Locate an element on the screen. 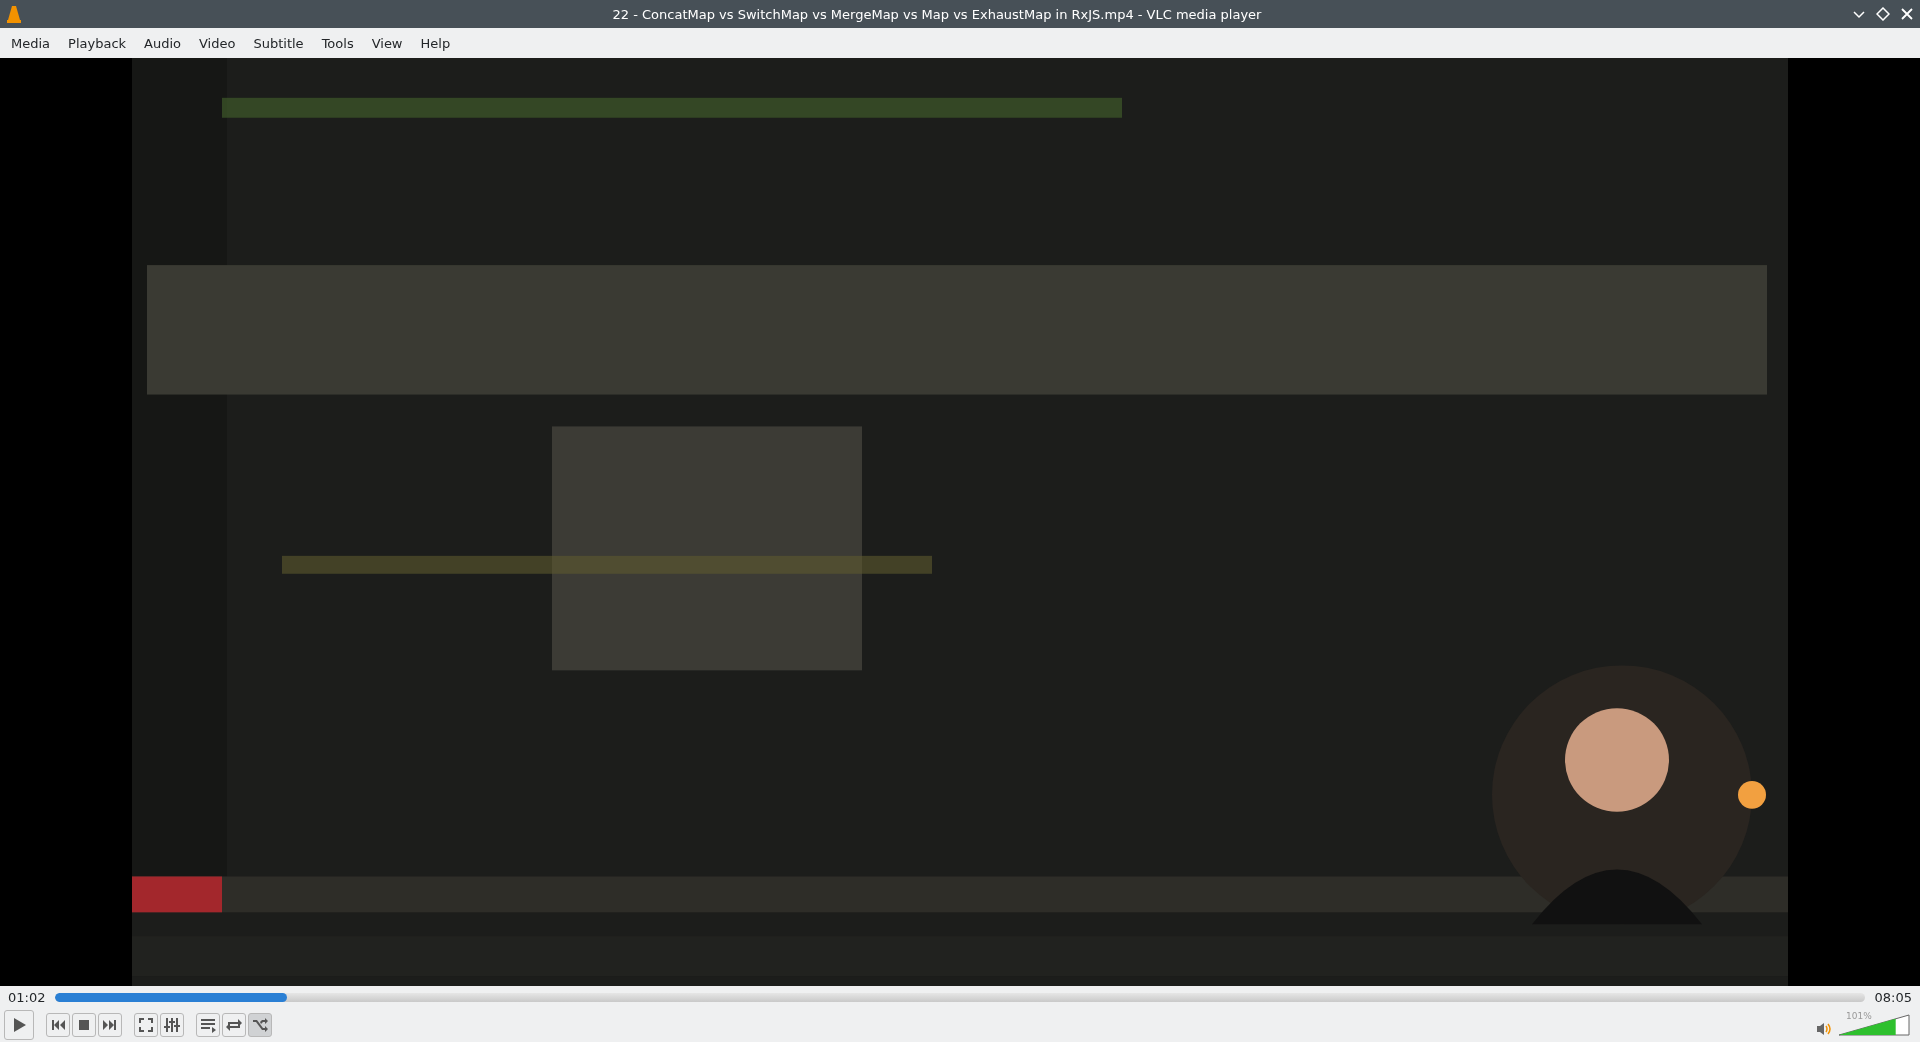 The image size is (1920, 1042). seek-bar is located at coordinates (960, 997).